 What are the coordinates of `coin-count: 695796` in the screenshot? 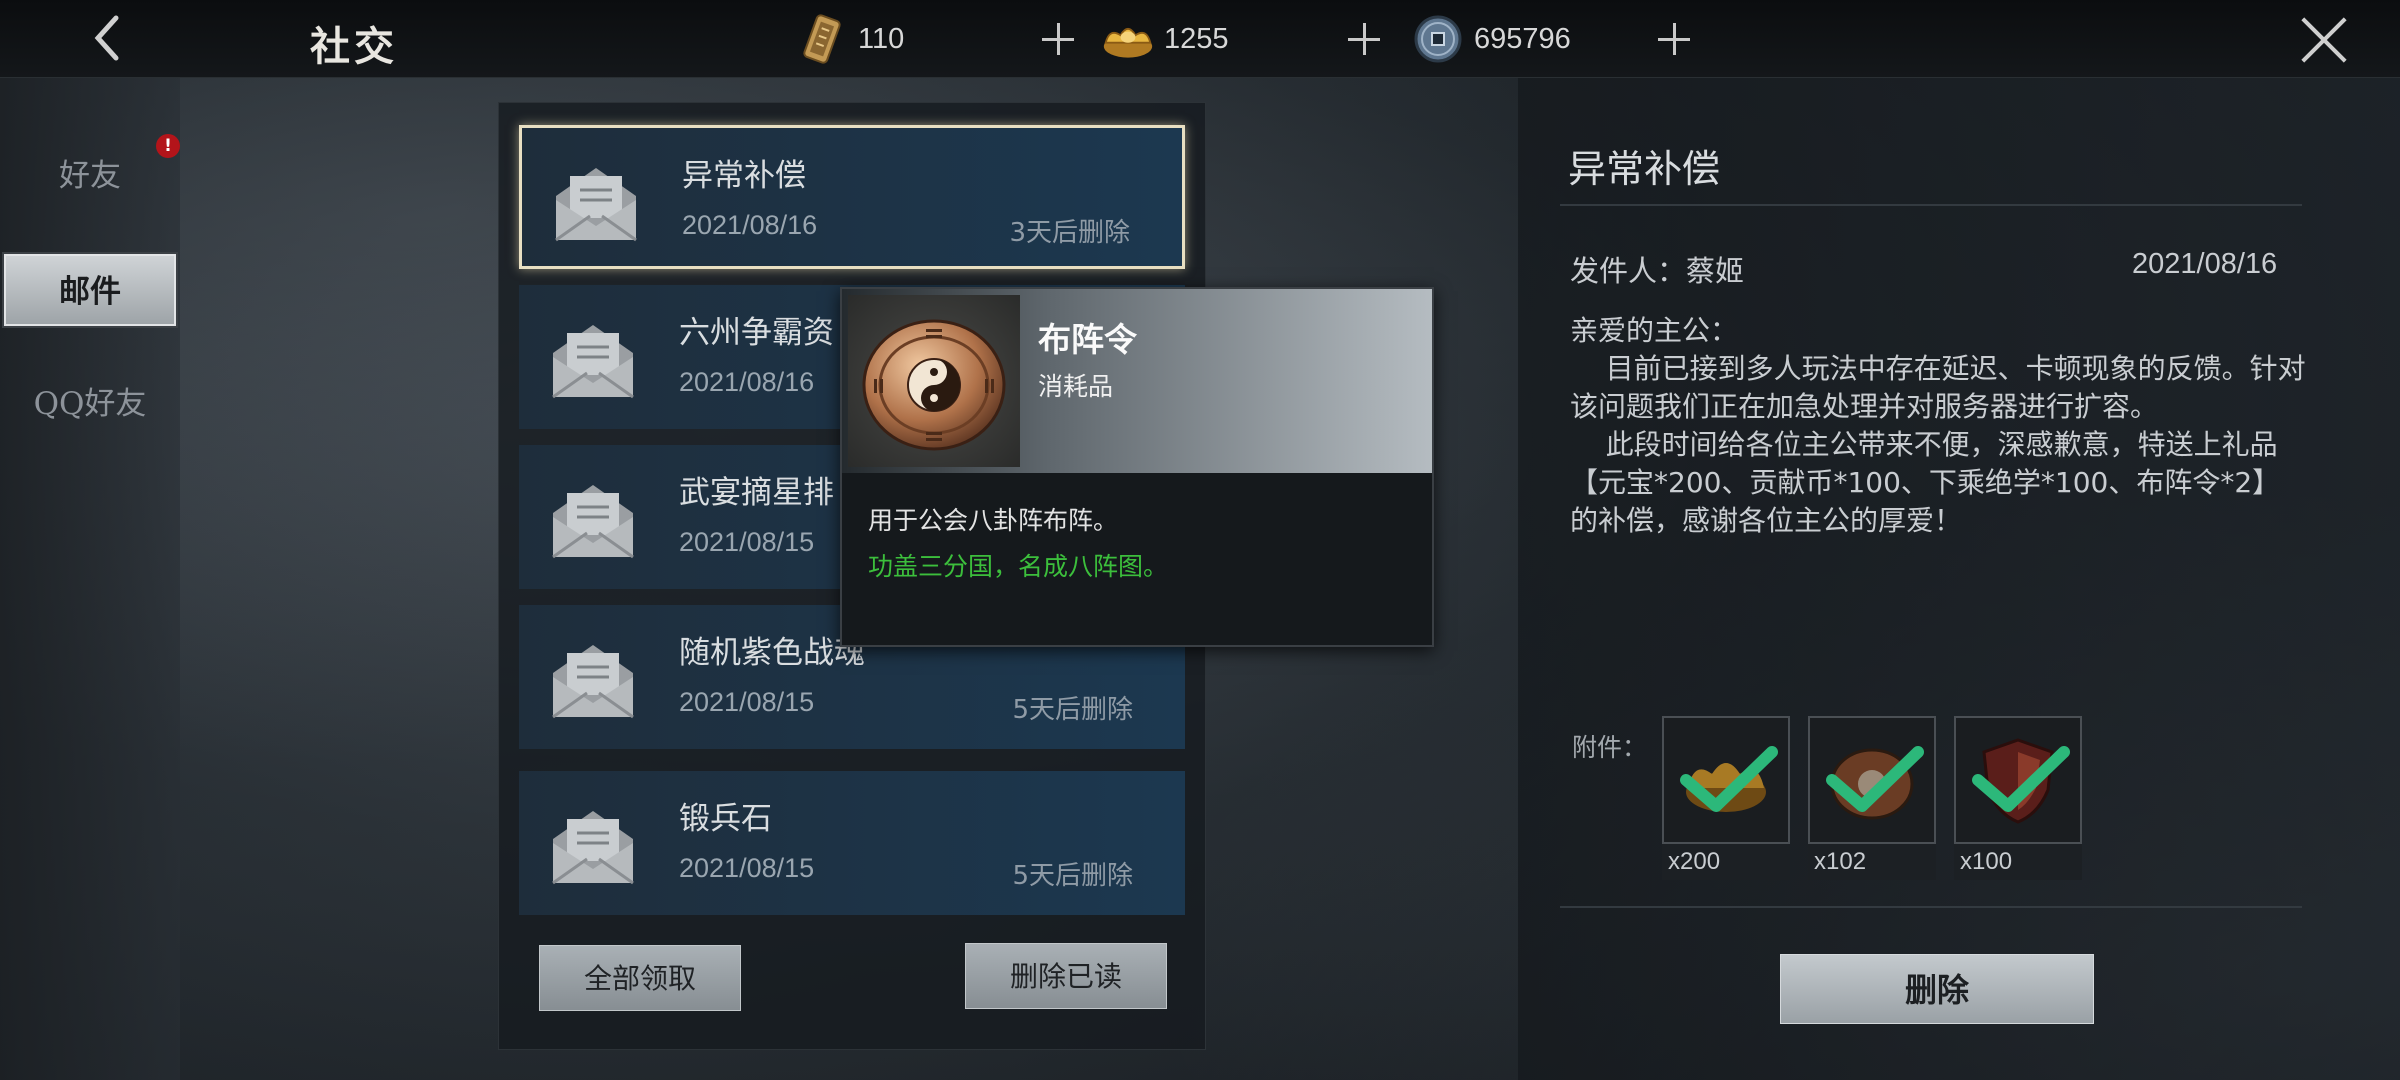 It's located at (1522, 38).